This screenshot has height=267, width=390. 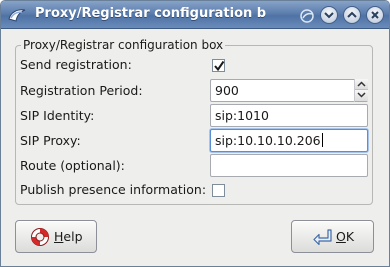 What do you see at coordinates (57, 115) in the screenshot?
I see `sip-identity-label: SIP Identity:` at bounding box center [57, 115].